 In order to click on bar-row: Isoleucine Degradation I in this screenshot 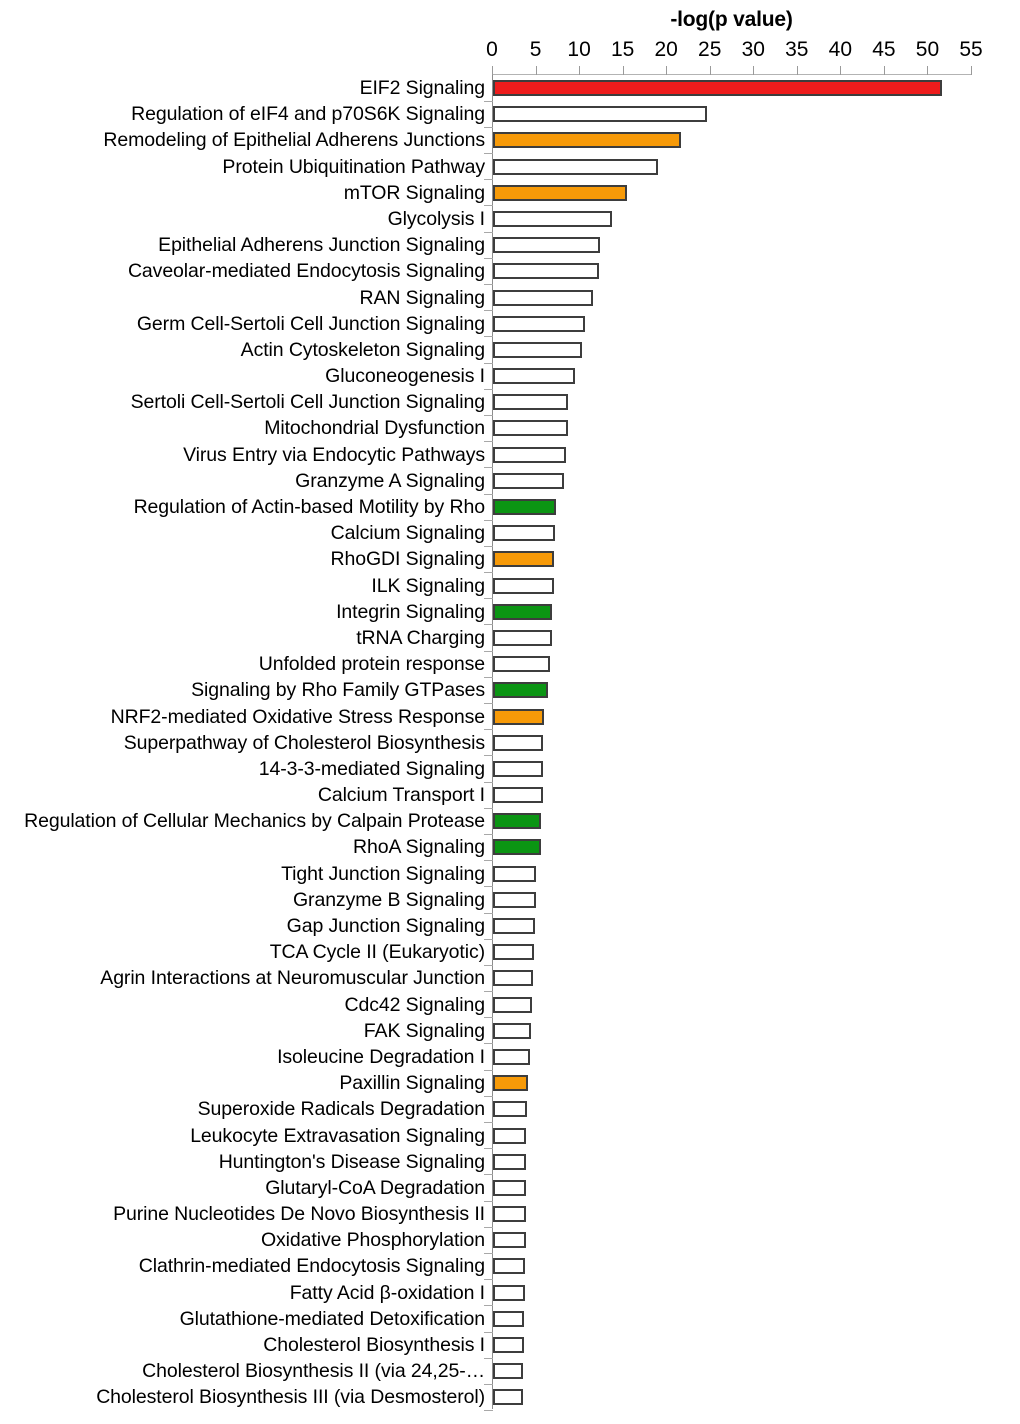, I will do `click(510, 1057)`.